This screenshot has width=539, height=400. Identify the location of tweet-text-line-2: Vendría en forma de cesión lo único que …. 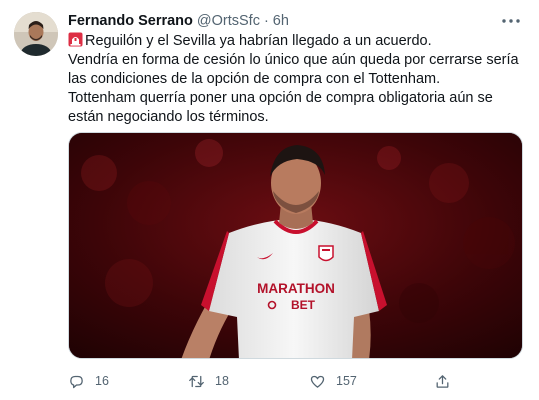
(293, 69).